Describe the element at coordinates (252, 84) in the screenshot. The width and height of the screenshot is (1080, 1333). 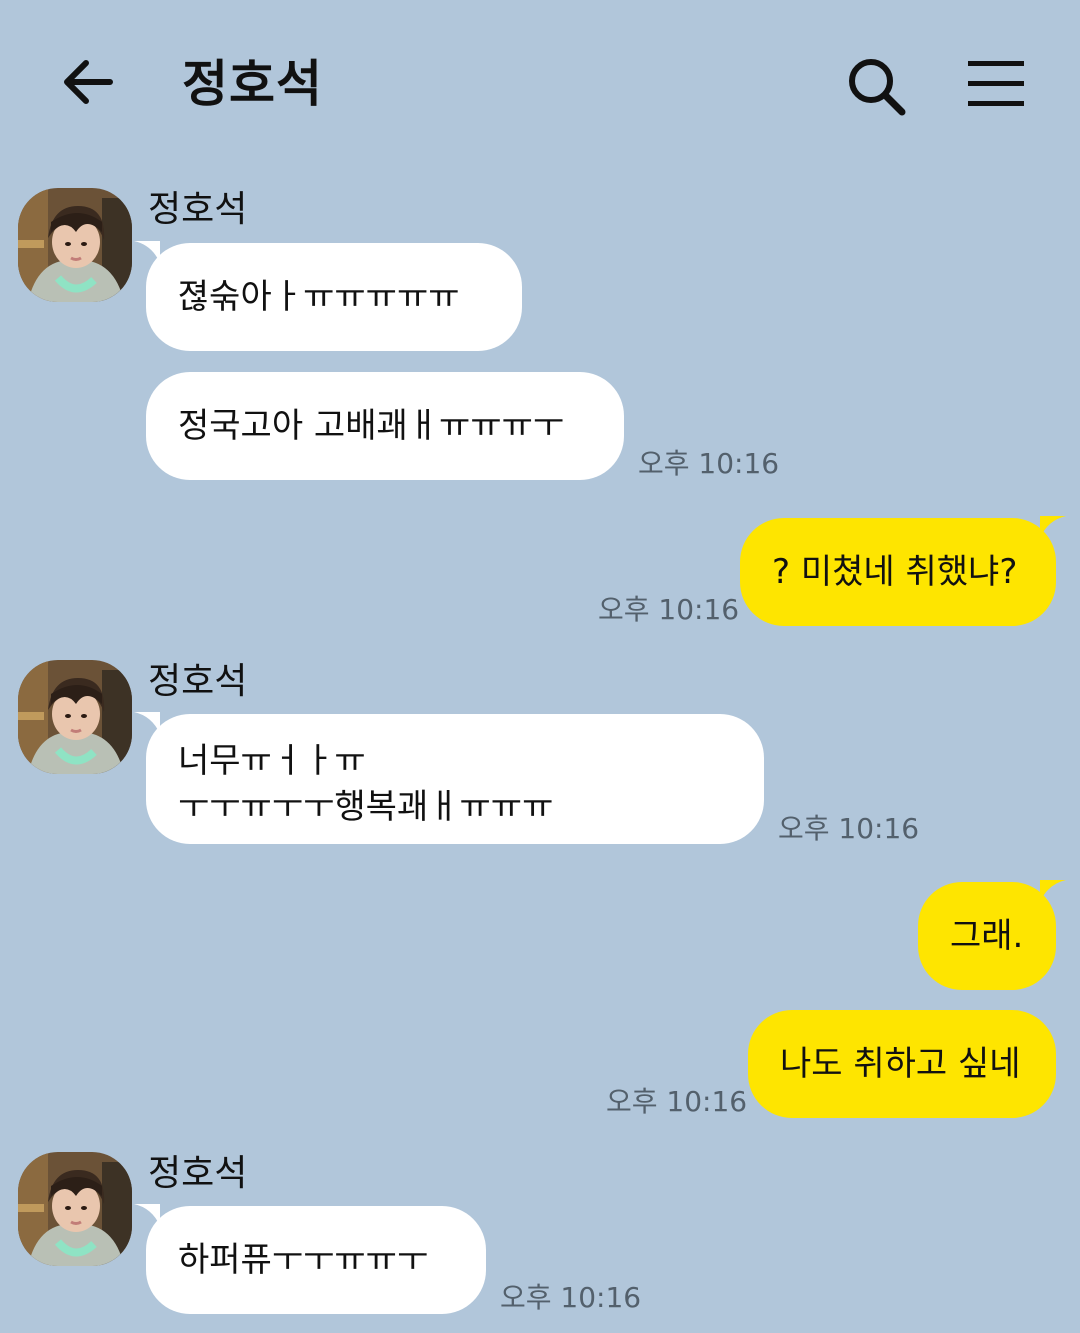
I see `chat-title: 정호석` at that location.